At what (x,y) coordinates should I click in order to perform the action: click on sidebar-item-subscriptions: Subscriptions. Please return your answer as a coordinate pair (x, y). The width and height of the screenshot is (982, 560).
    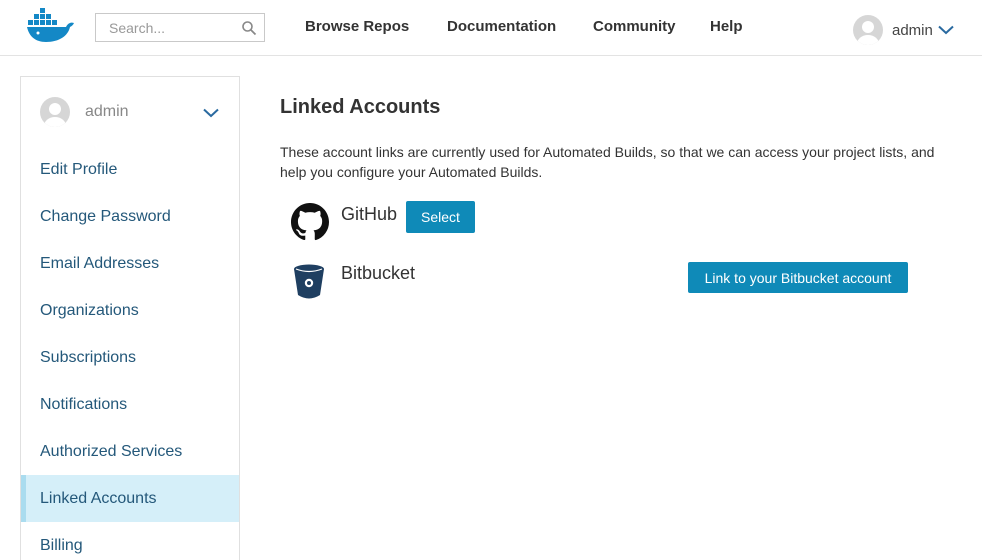
    Looking at the image, I should click on (130, 357).